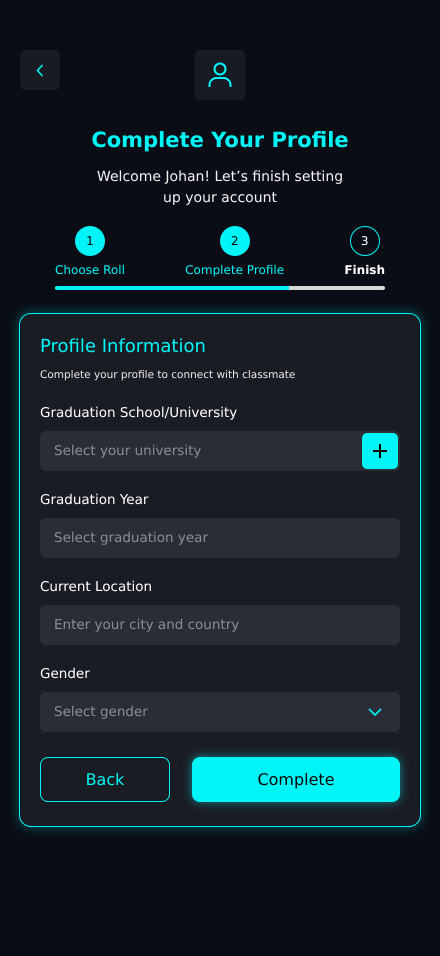 The width and height of the screenshot is (440, 956). What do you see at coordinates (364, 270) in the screenshot?
I see `step-label: Finish` at bounding box center [364, 270].